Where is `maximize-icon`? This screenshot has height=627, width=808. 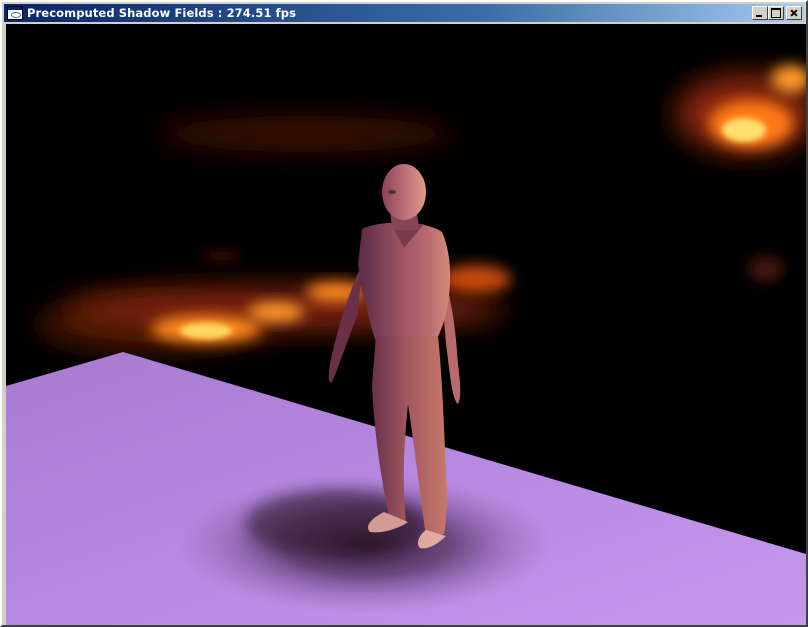
maximize-icon is located at coordinates (776, 13).